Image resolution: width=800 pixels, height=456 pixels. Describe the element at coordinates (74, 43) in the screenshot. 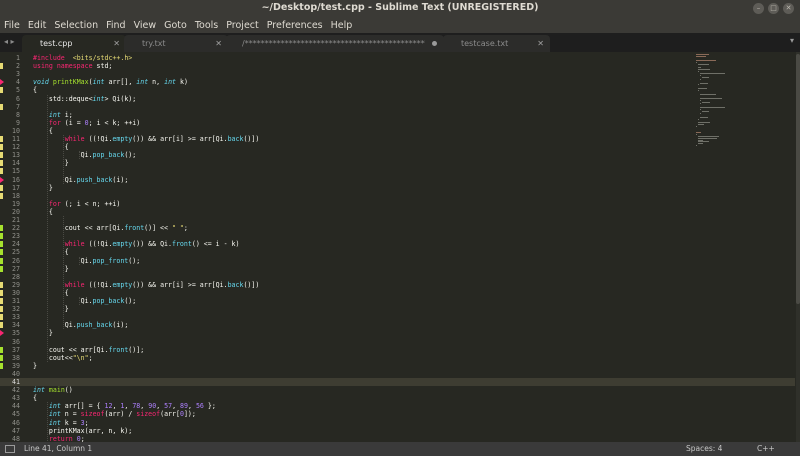

I see `tab-test-cpp: test.cpp ✕` at that location.